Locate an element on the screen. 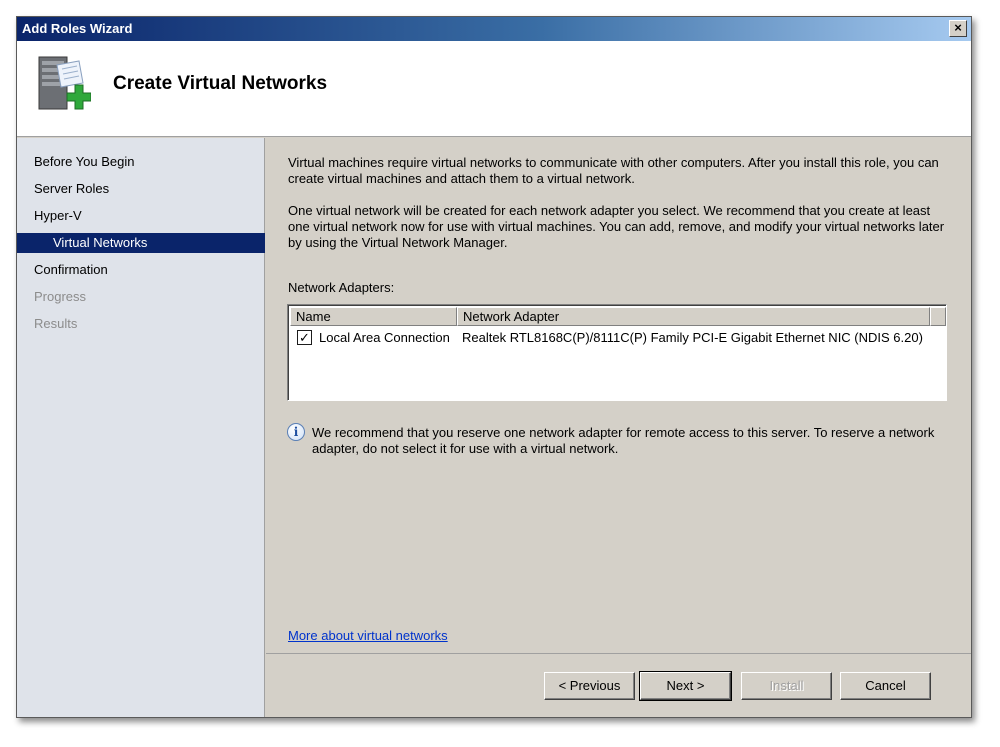  sidebar-item-progress: Progress is located at coordinates (60, 296).